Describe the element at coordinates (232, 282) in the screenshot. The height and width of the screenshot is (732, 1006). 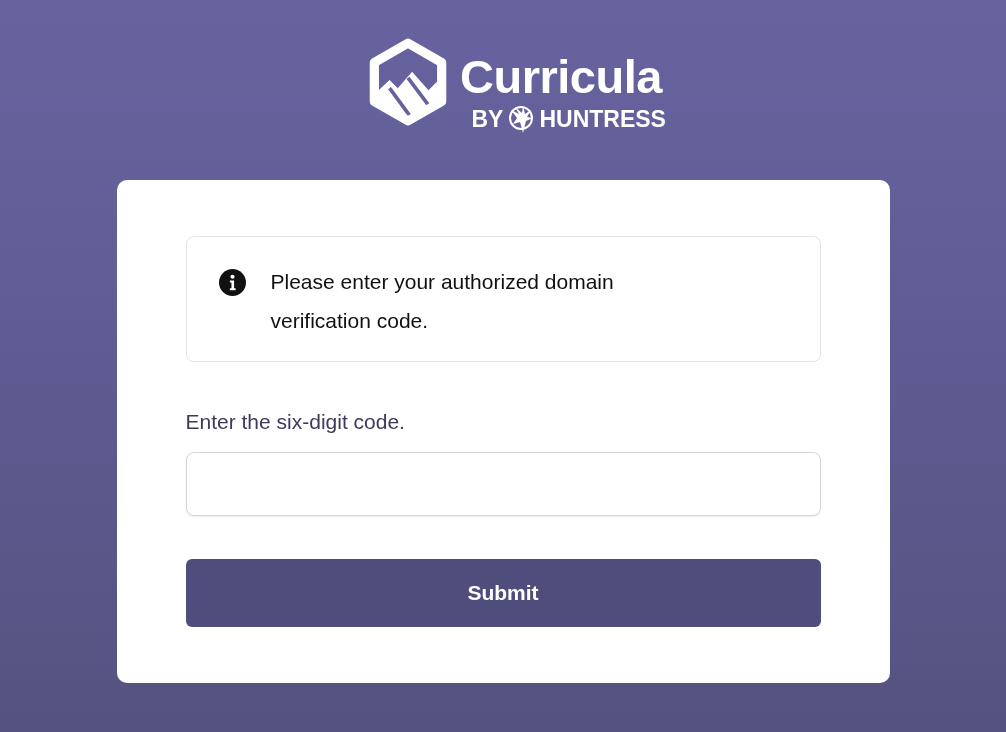
I see `info-icon` at that location.